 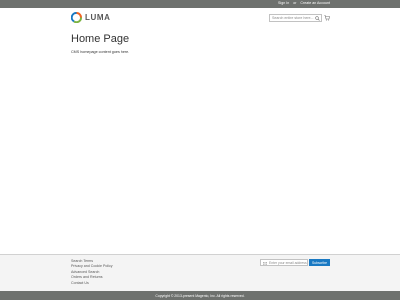 What do you see at coordinates (100, 39) in the screenshot?
I see `page-title: Home Page` at bounding box center [100, 39].